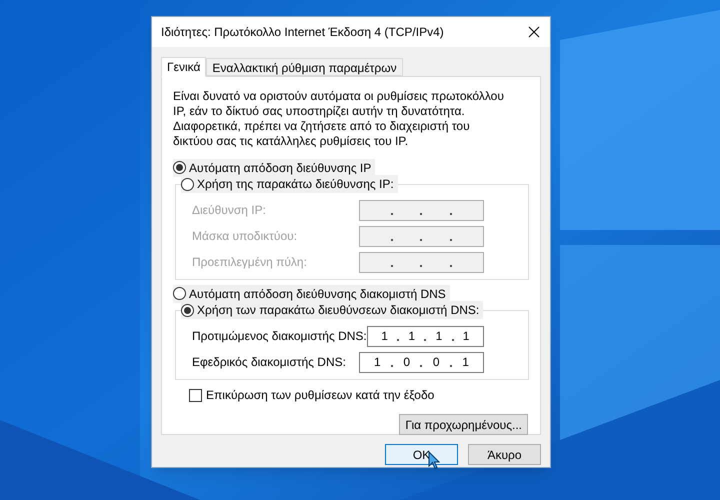 This screenshot has width=720, height=500. Describe the element at coordinates (434, 460) in the screenshot. I see `mouse-cursor-icon` at that location.